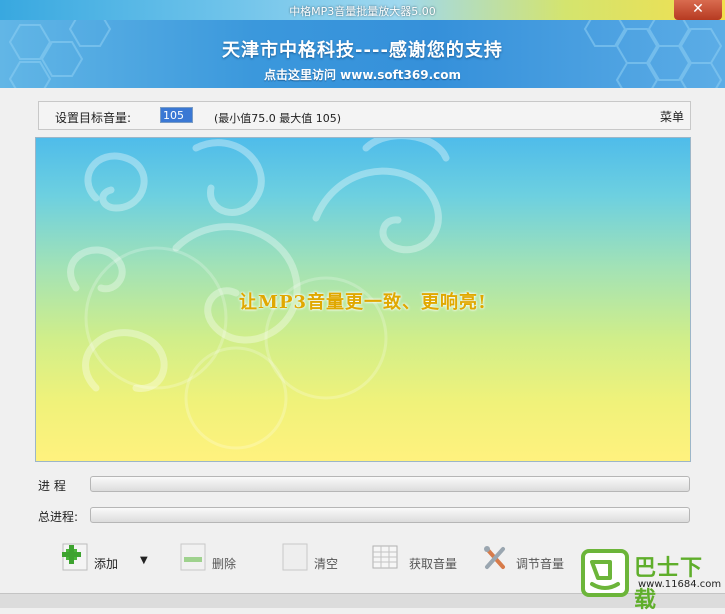  What do you see at coordinates (144, 560) in the screenshot?
I see `chevron-down-icon: ▼` at bounding box center [144, 560].